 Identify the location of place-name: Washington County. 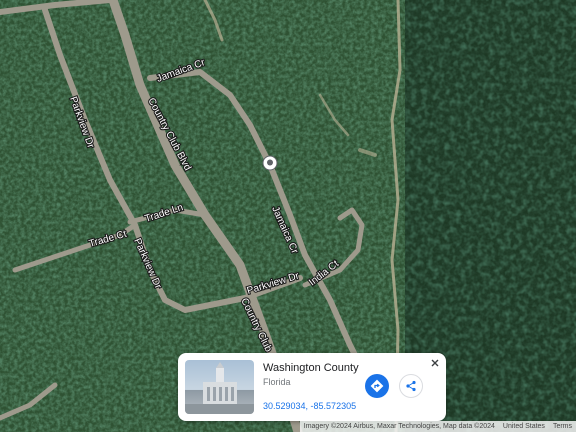
(311, 368).